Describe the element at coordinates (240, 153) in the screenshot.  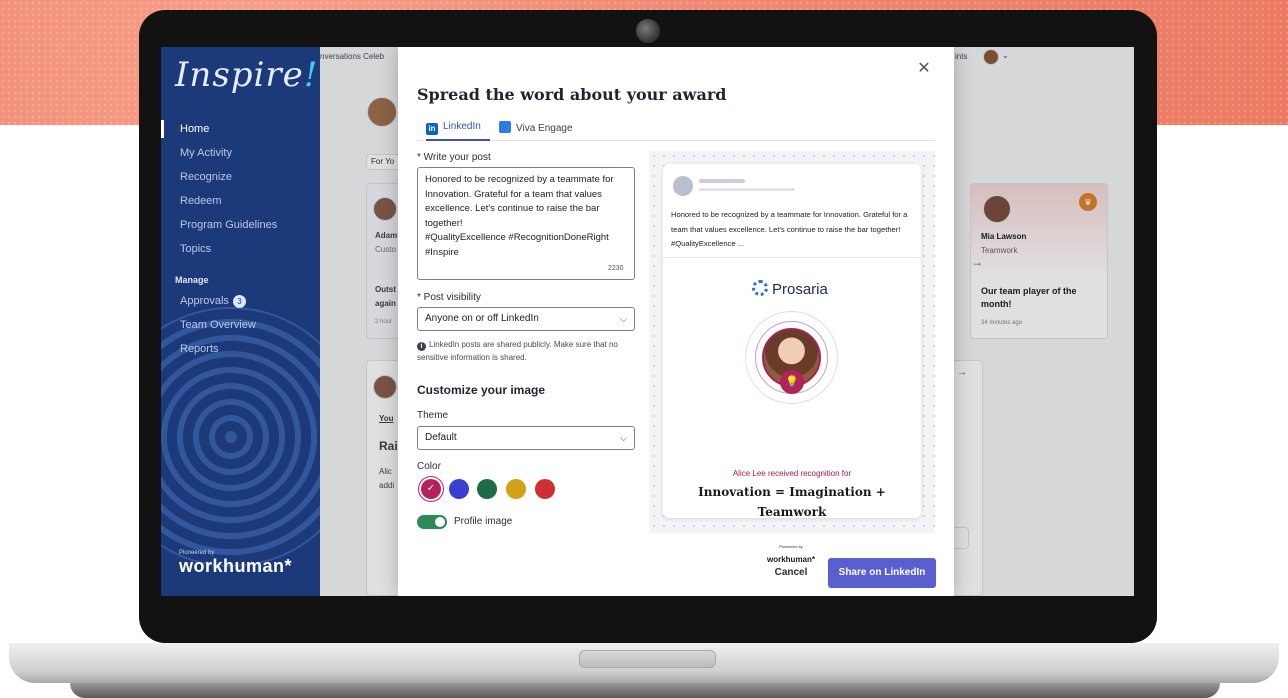
I see `sidebar-item-my-activity: My Activity` at that location.